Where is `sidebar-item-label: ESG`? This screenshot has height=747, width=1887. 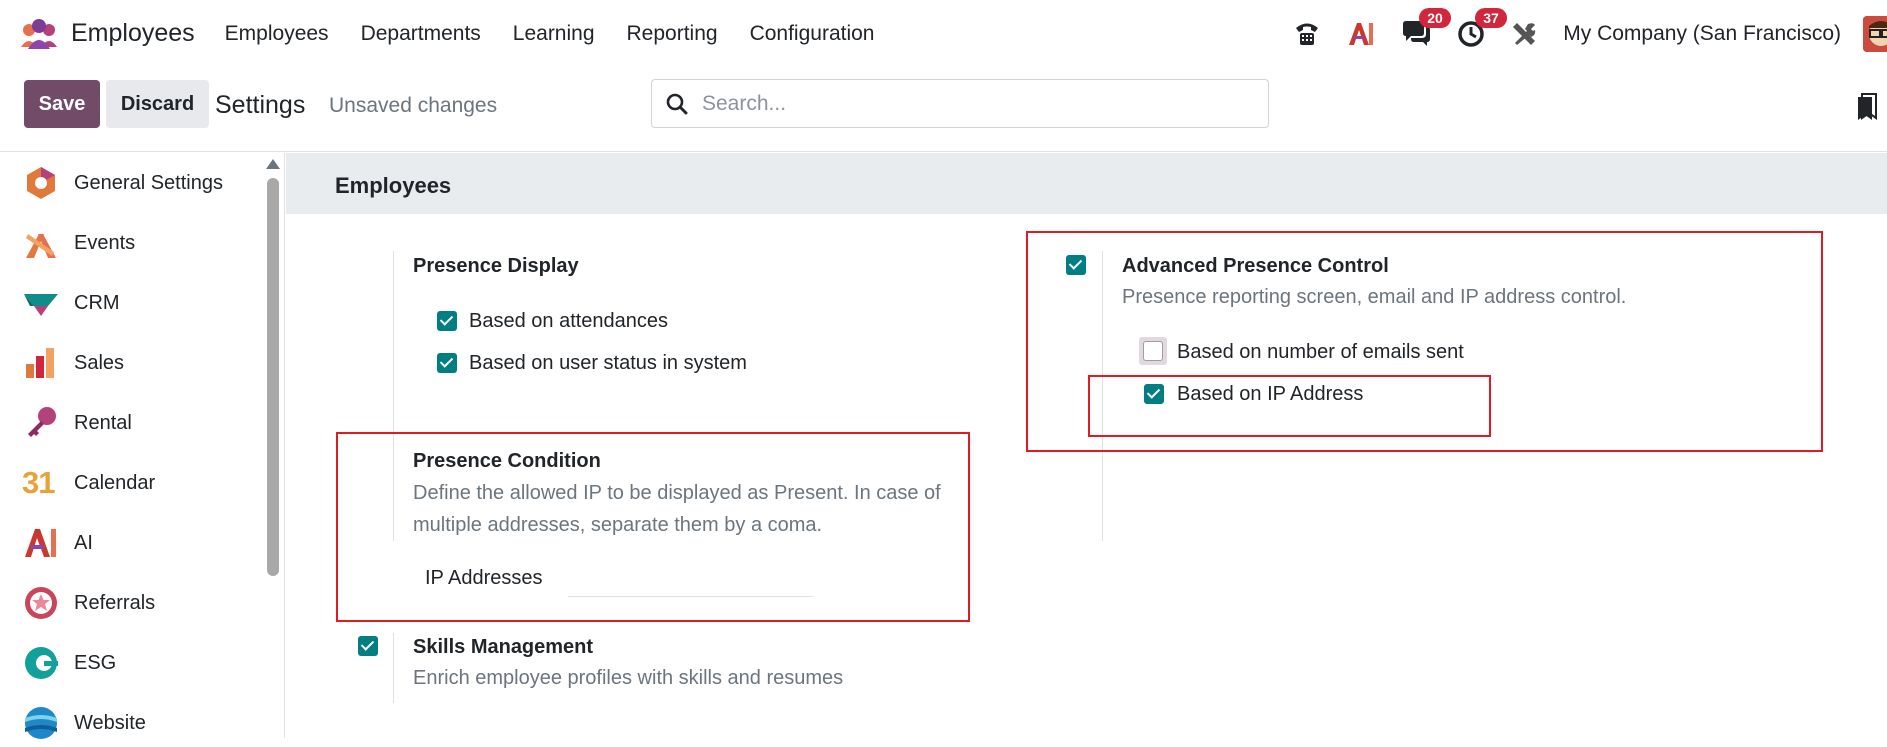
sidebar-item-label: ESG is located at coordinates (95, 662).